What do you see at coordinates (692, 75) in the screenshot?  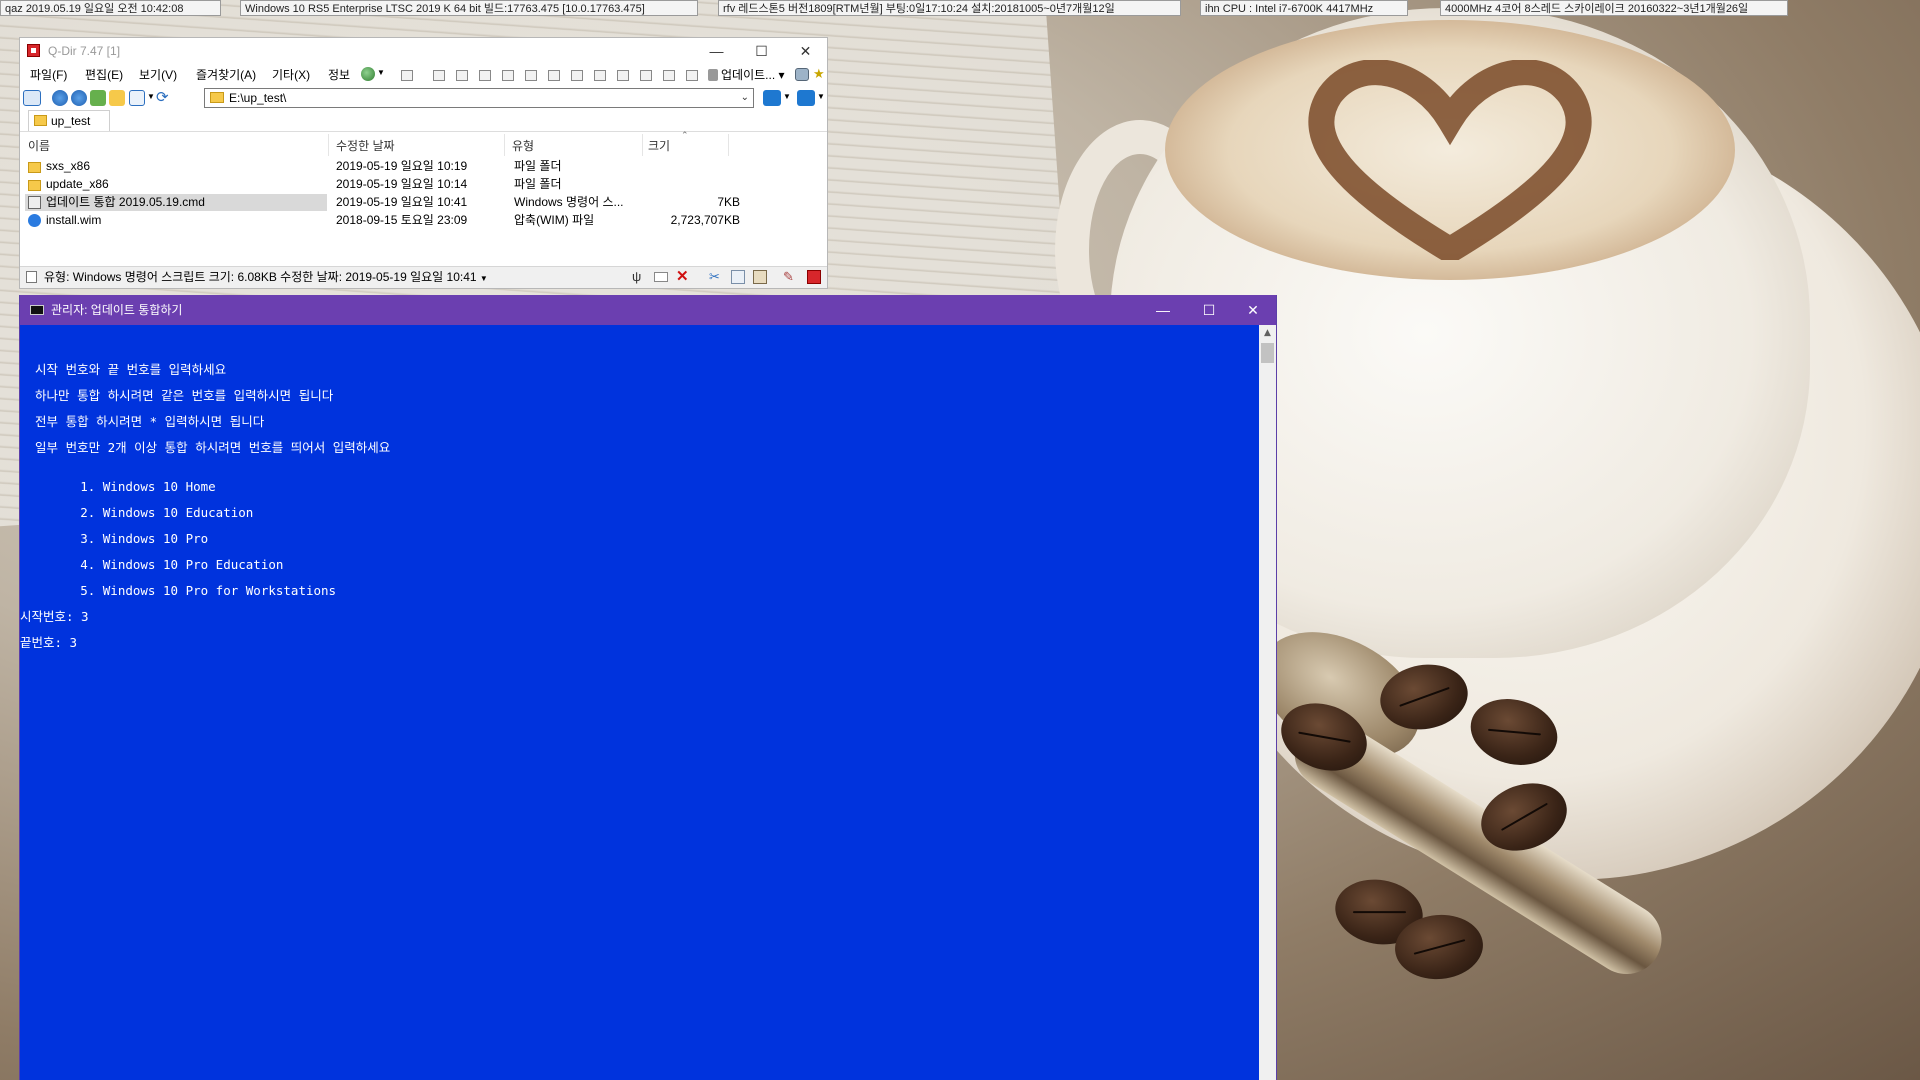 I see `layout-12-icon` at bounding box center [692, 75].